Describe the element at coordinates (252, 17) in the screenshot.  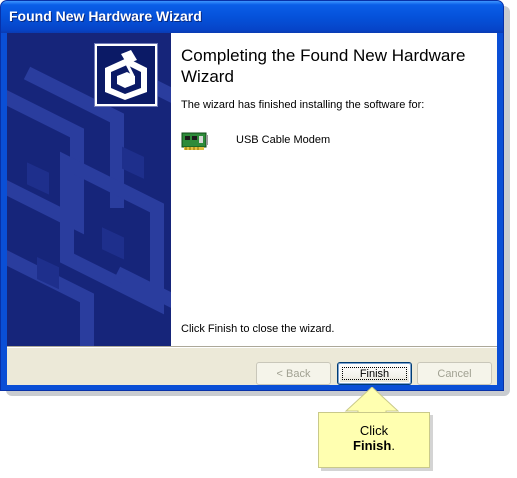
I see `title-bar: Found New Hardware Wizard` at that location.